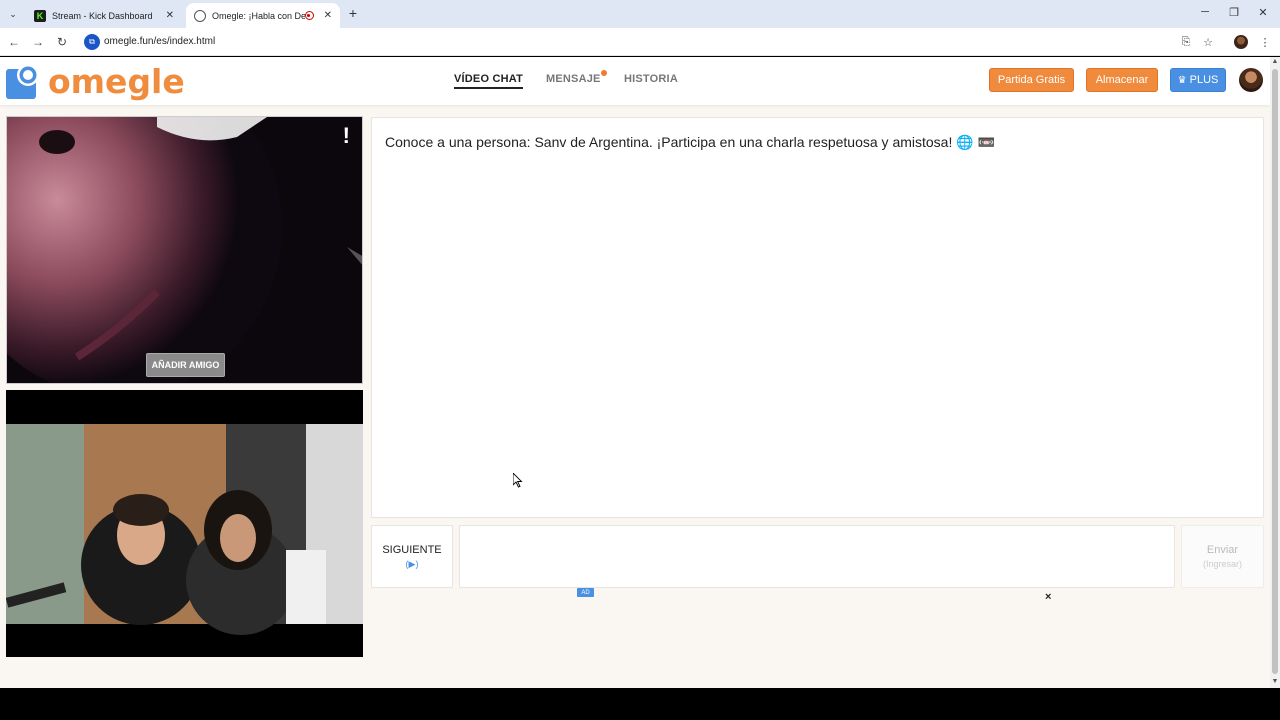 The height and width of the screenshot is (720, 1280). What do you see at coordinates (1275, 681) in the screenshot?
I see `scroll-down-icon: ▼` at bounding box center [1275, 681].